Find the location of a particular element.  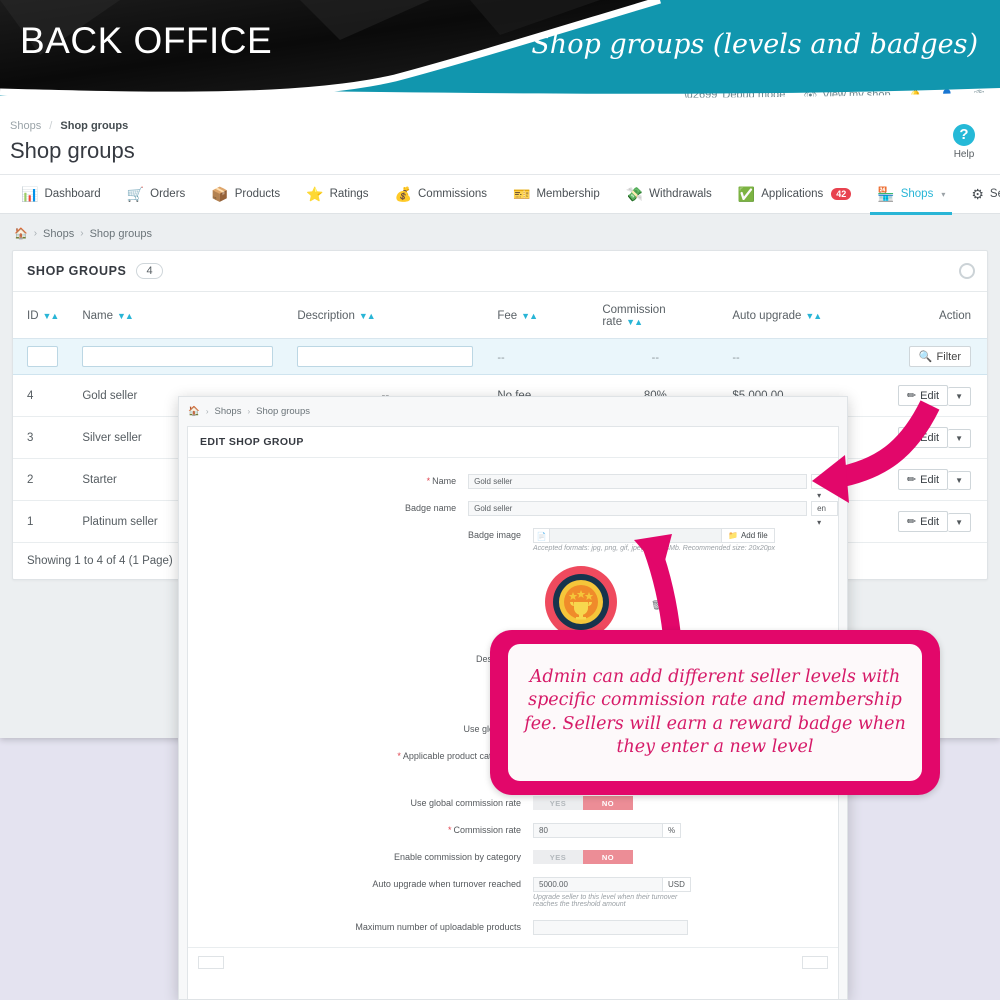

nav-item-withdrawals: 💸 Withdrawals is located at coordinates (669, 194).